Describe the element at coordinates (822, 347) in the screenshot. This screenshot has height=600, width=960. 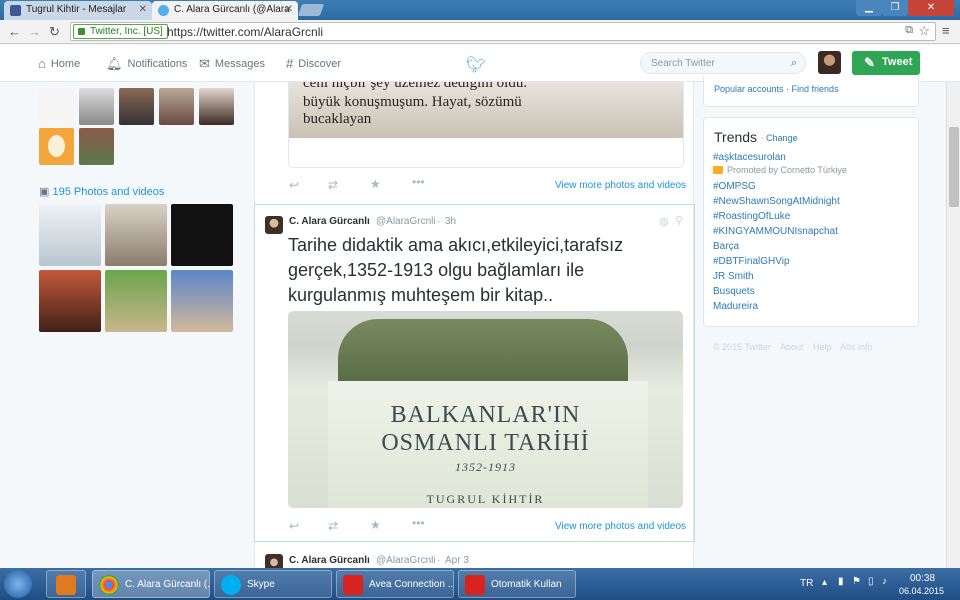
I see `footer-help-link: Help` at that location.